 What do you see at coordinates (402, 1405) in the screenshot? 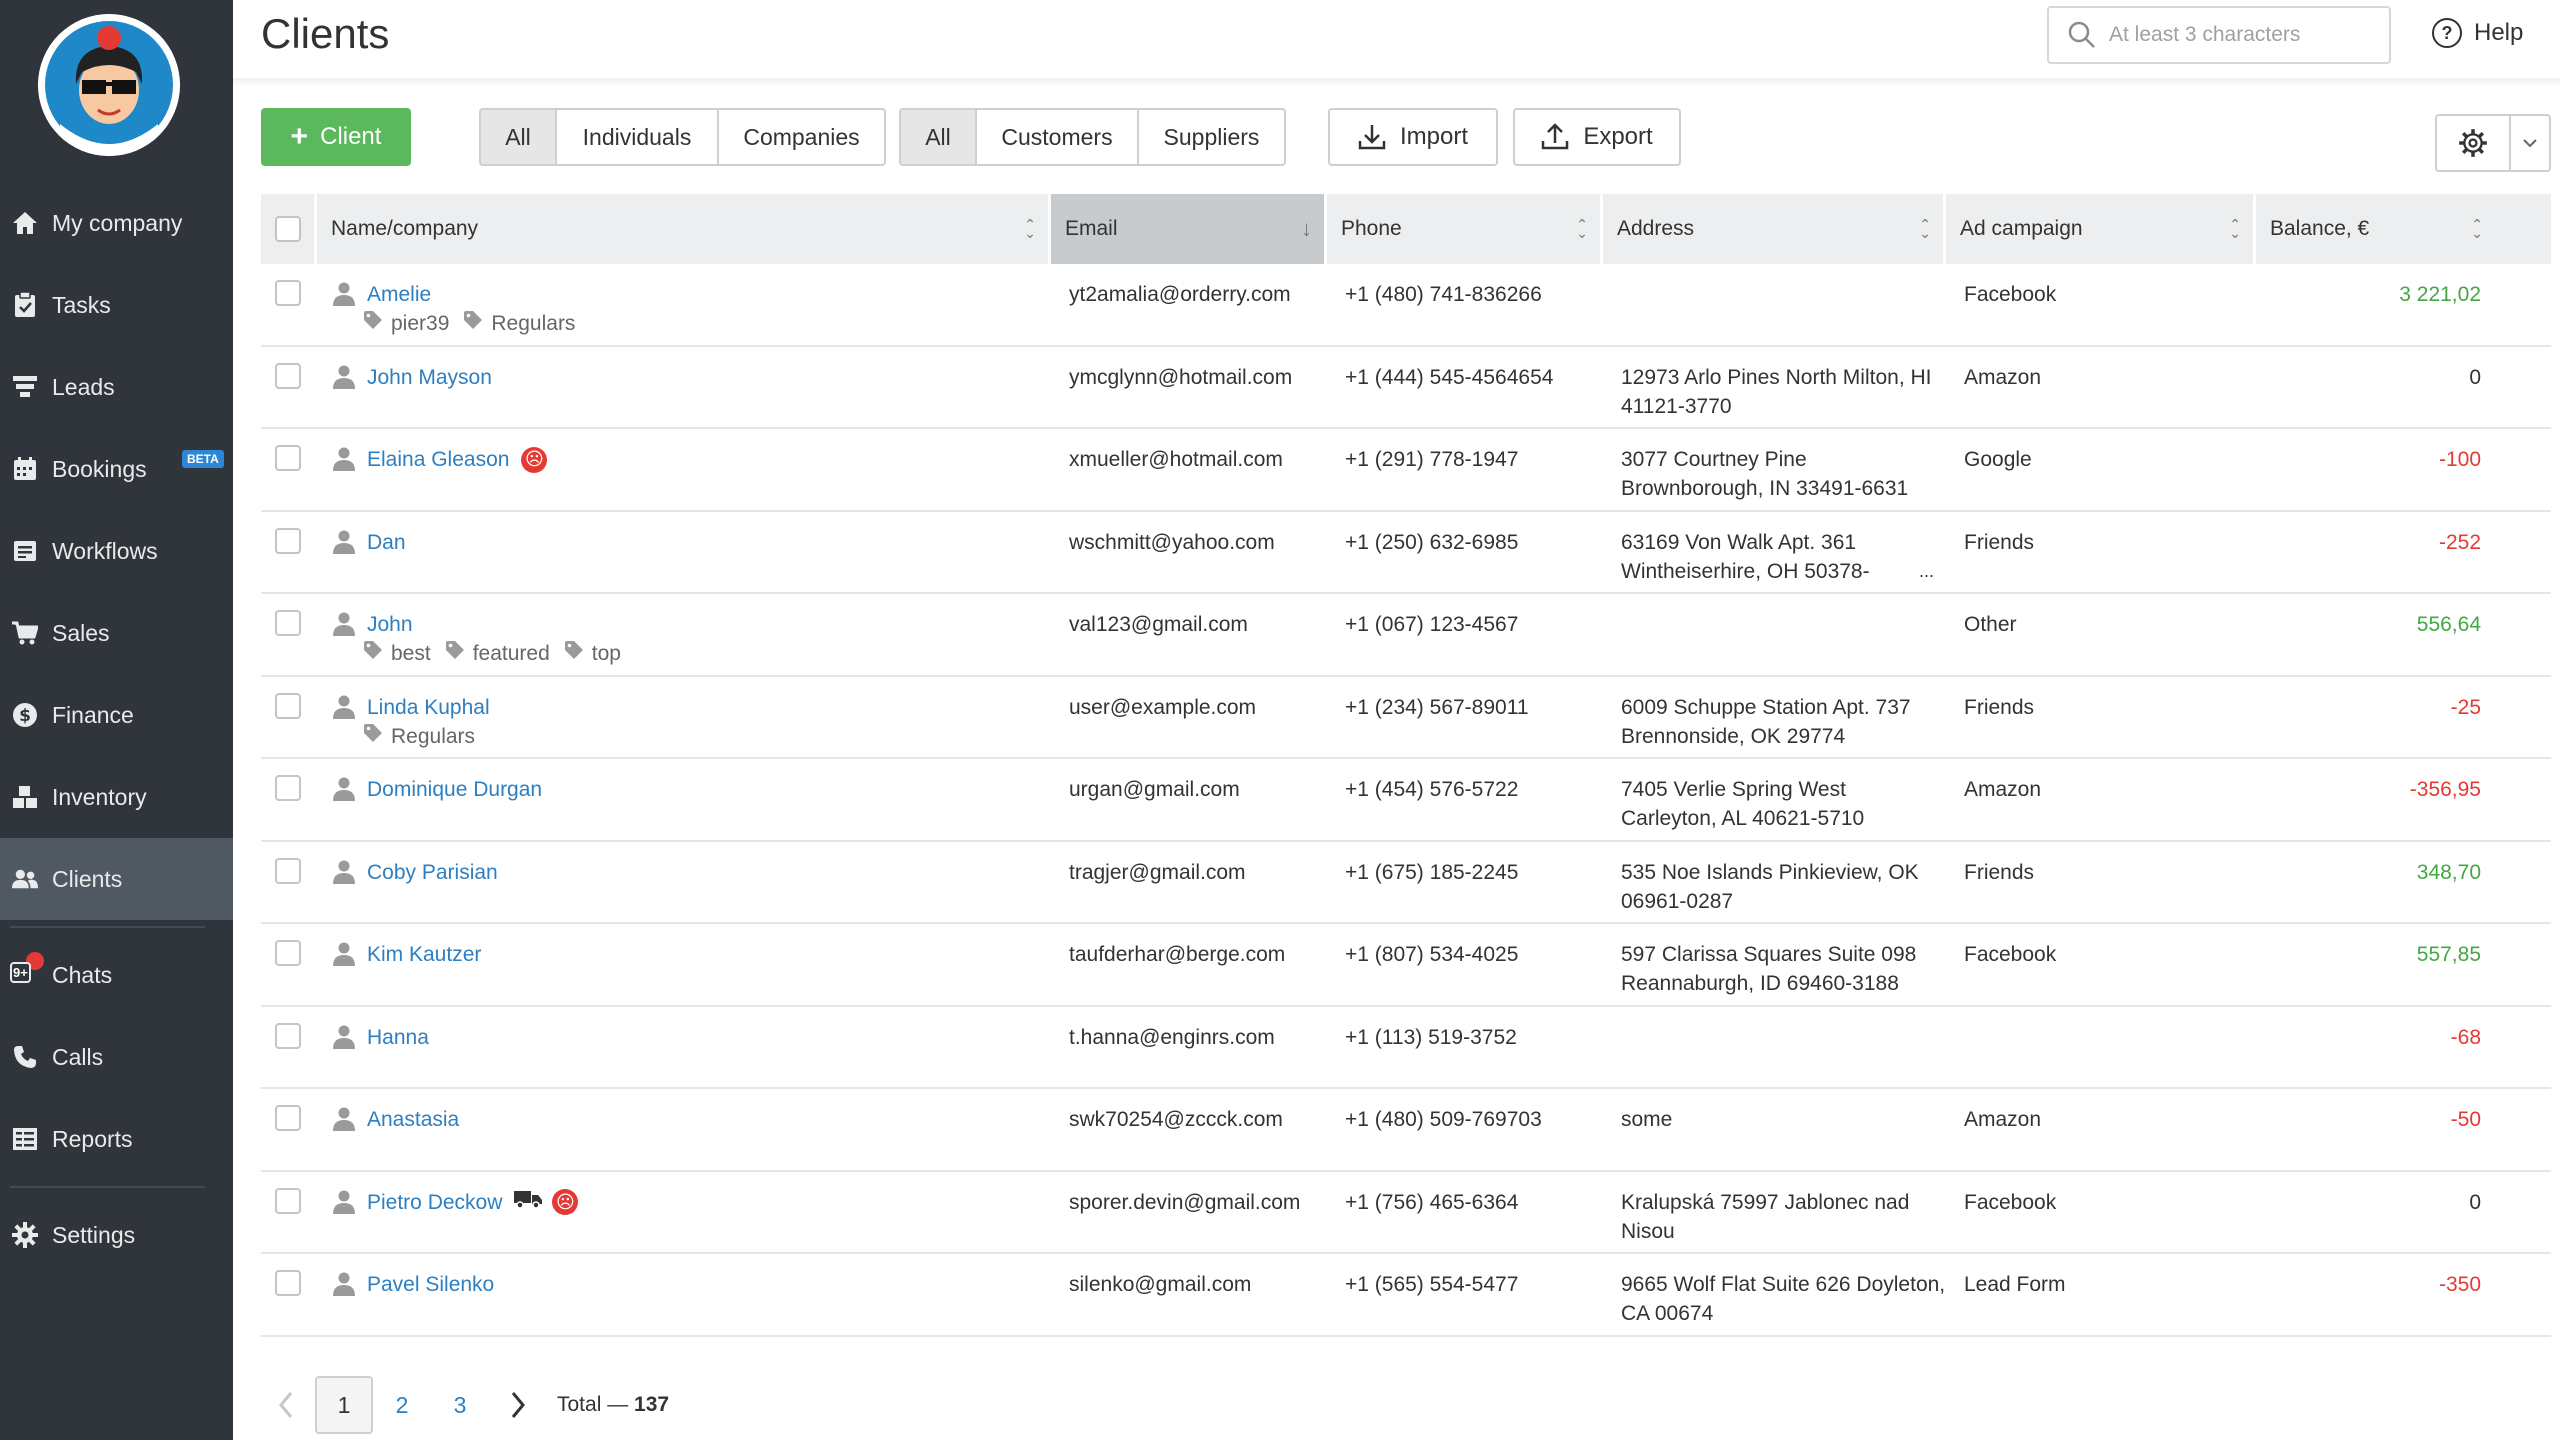
I see `page-2-button: 2` at bounding box center [402, 1405].